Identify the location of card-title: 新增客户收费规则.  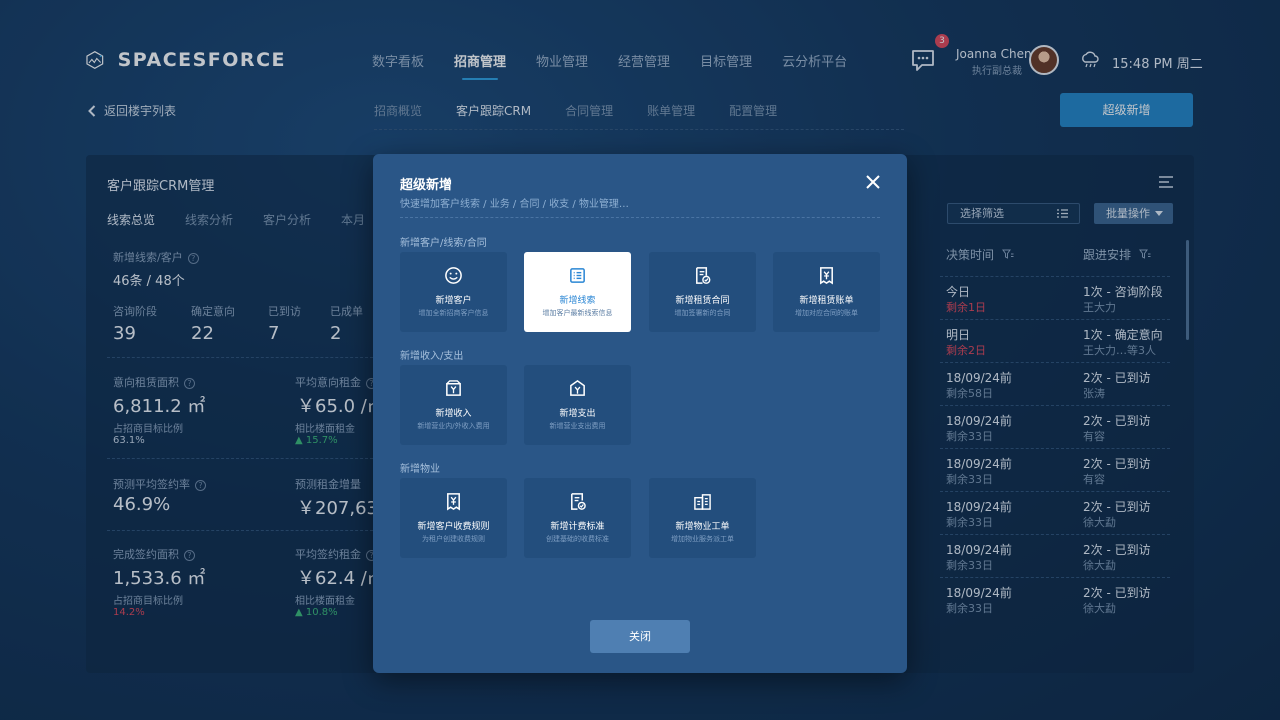
(453, 527).